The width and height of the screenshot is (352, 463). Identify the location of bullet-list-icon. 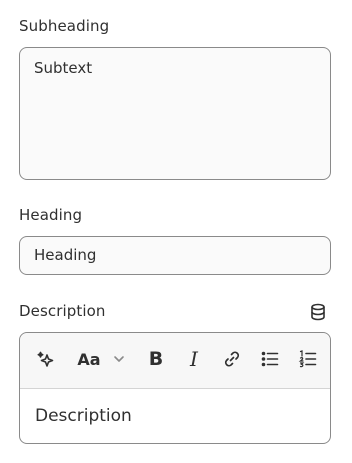
(270, 359).